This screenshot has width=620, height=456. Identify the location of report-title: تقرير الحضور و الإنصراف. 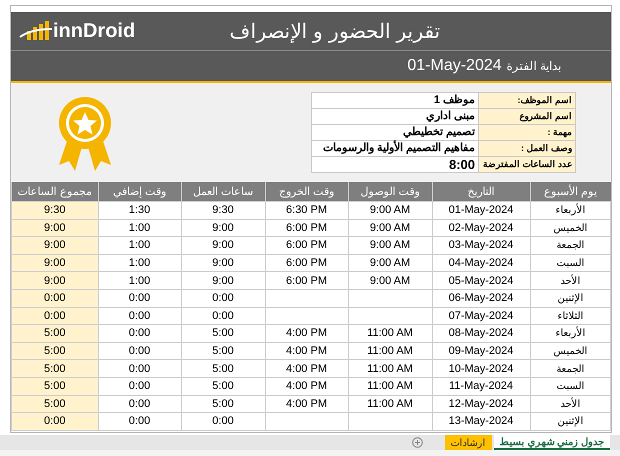
(335, 32).